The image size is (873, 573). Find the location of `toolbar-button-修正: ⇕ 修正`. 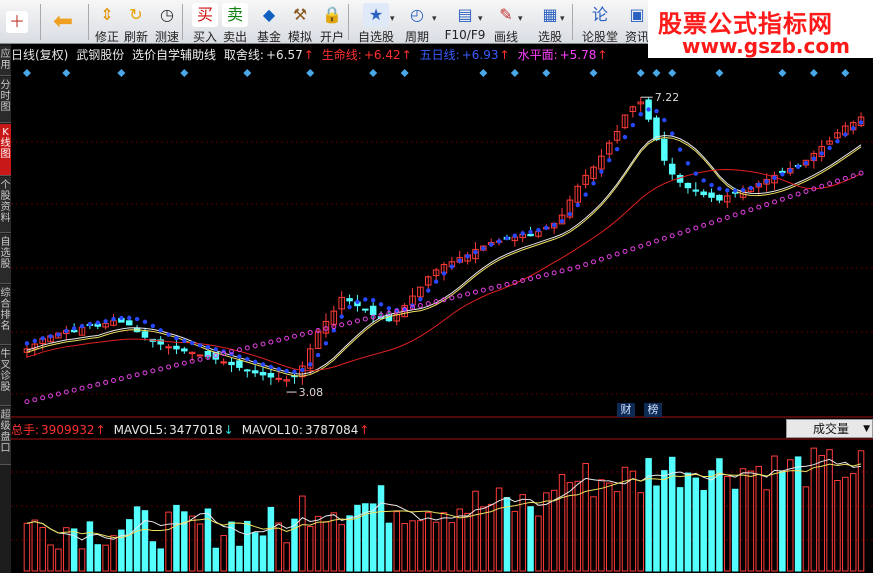

toolbar-button-修正: ⇕ 修正 is located at coordinates (107, 22).